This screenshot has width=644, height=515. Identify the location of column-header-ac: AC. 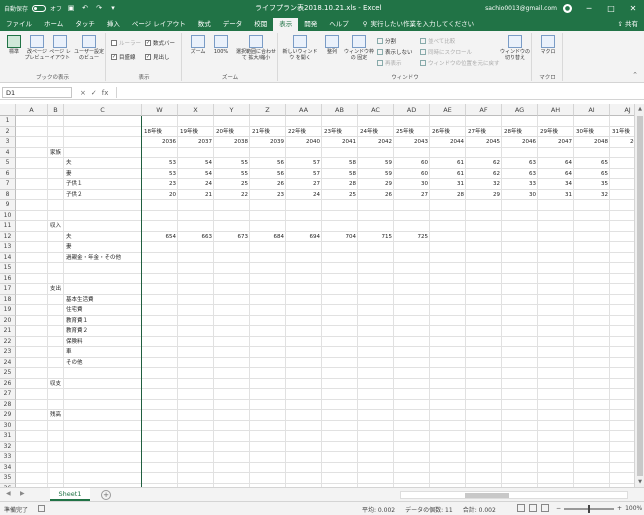
(376, 110).